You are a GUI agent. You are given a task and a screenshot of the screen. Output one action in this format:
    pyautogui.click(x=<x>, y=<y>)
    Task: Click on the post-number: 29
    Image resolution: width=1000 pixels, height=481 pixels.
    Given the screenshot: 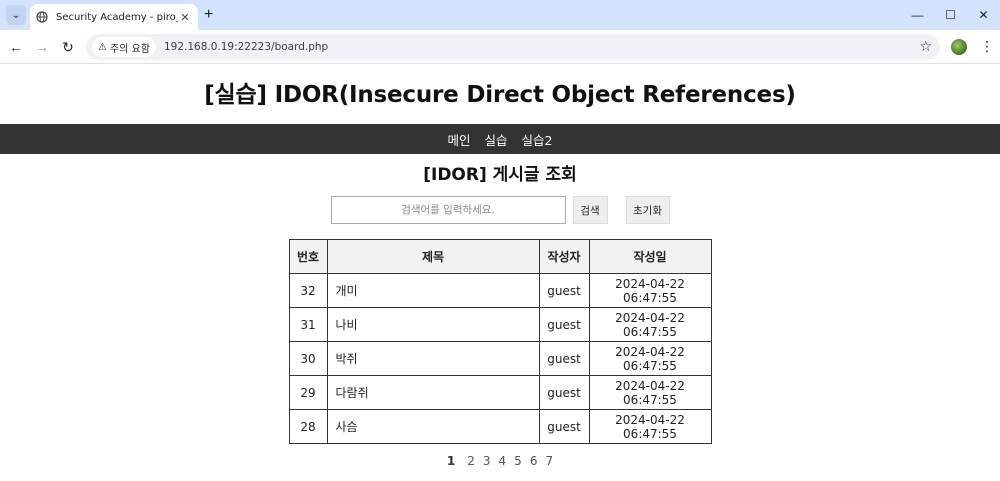 What is the action you would take?
    pyautogui.click(x=308, y=392)
    